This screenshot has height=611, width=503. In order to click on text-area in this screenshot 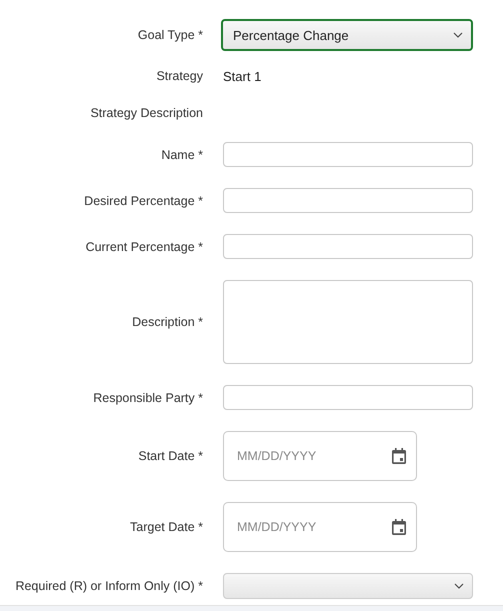, I will do `click(348, 322)`.